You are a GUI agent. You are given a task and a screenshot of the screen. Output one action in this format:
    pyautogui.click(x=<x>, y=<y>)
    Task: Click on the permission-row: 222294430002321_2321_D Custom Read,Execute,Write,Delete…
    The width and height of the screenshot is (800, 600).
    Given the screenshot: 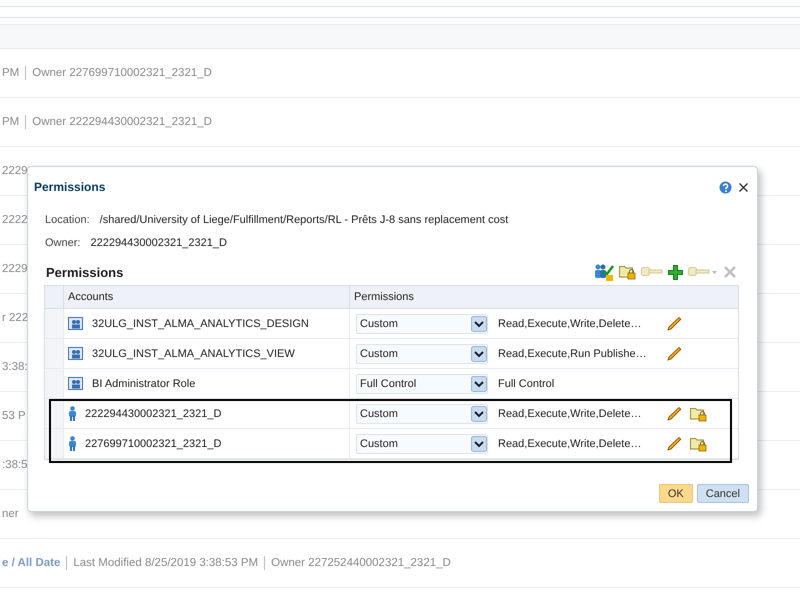 What is the action you would take?
    pyautogui.click(x=391, y=414)
    